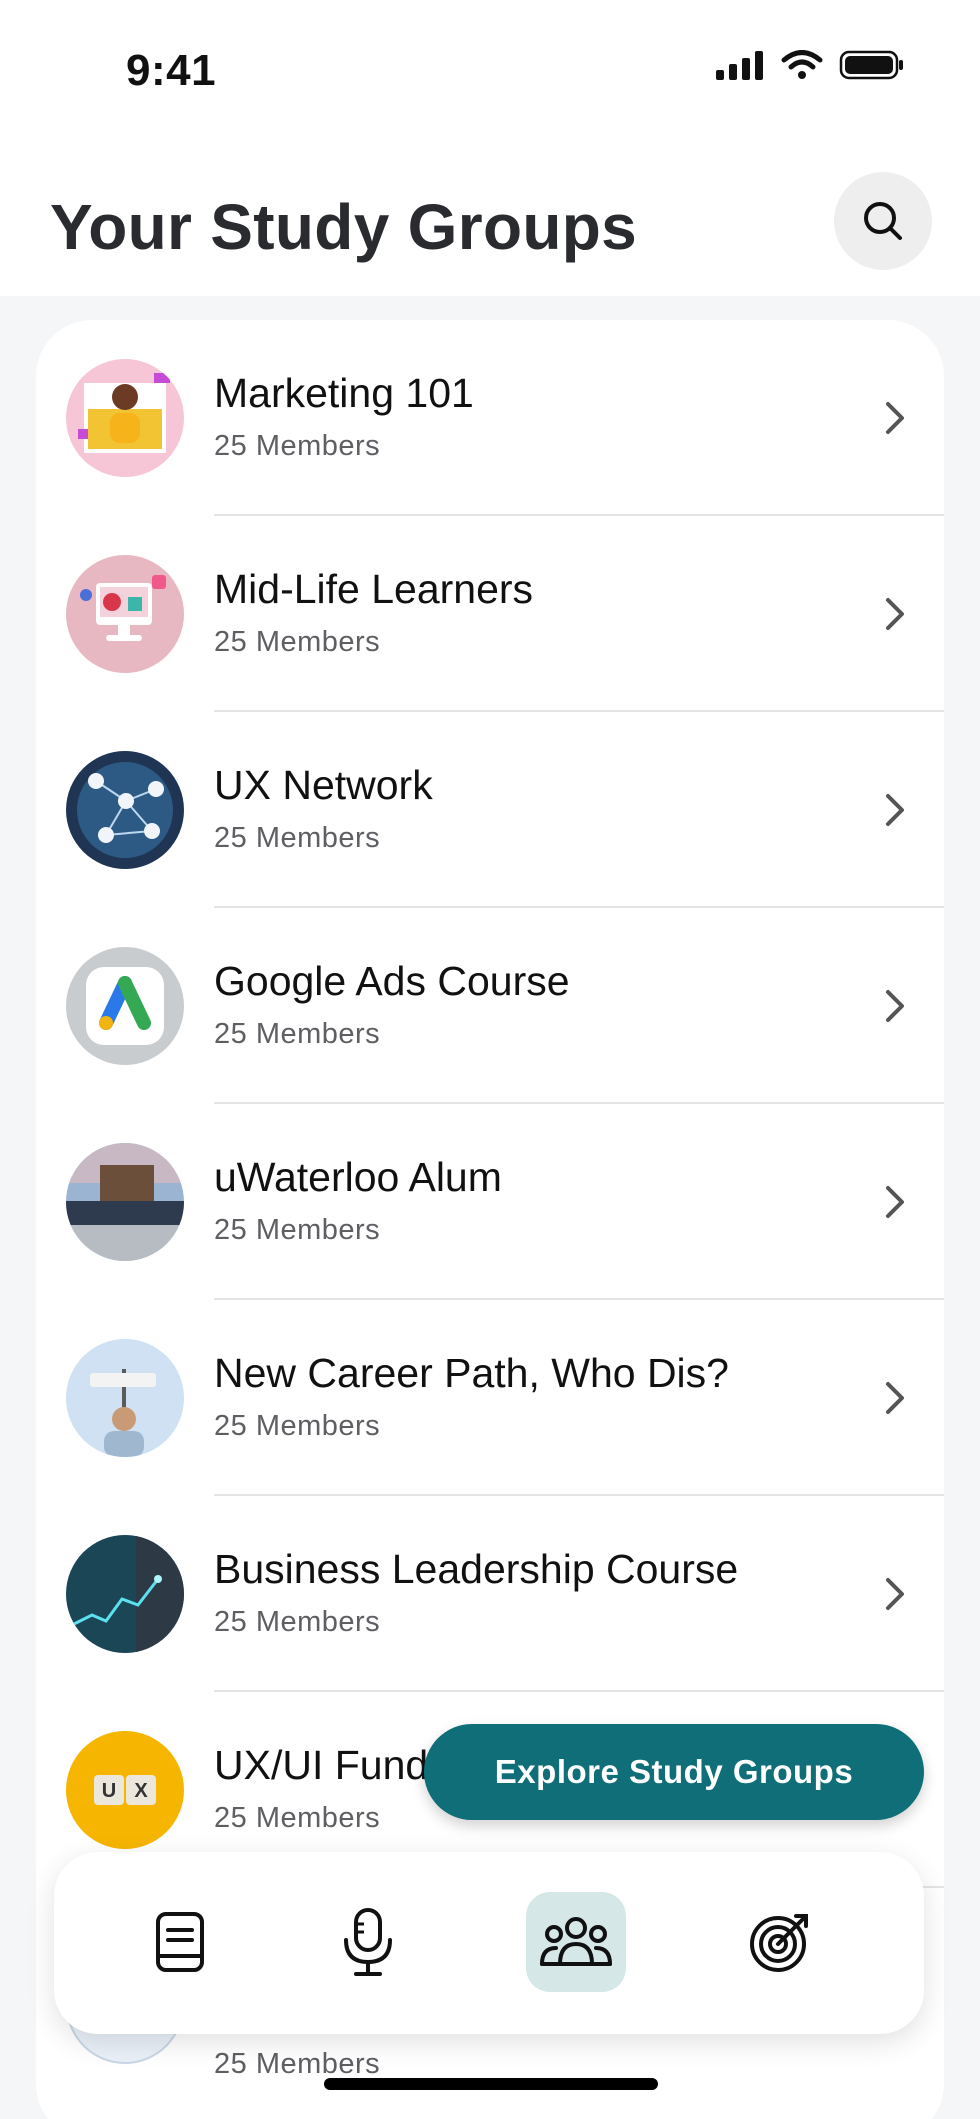 The width and height of the screenshot is (980, 2119). I want to click on microphone-icon, so click(368, 1942).